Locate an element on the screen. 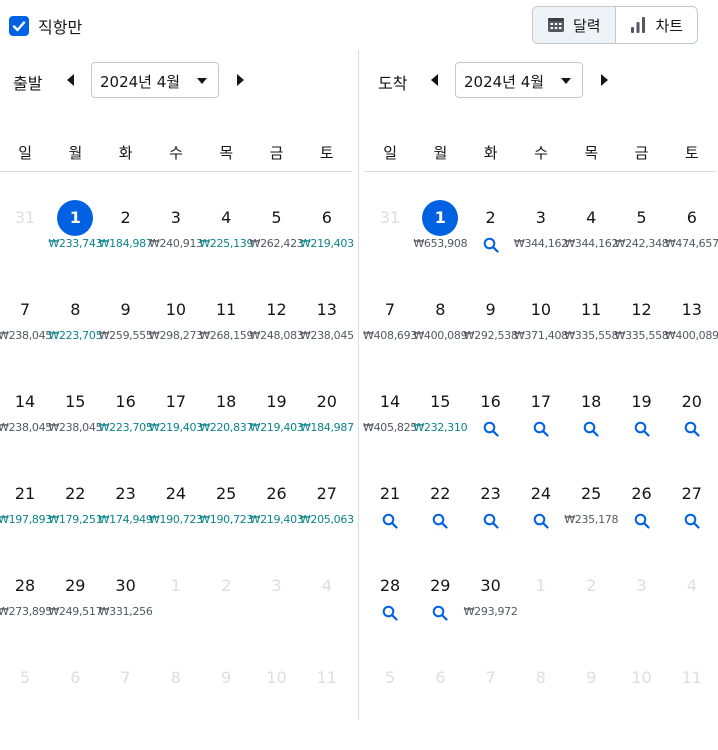 Image resolution: width=718 pixels, height=750 pixels. calendar-day: 10 ₩371,408 is located at coordinates (541, 337).